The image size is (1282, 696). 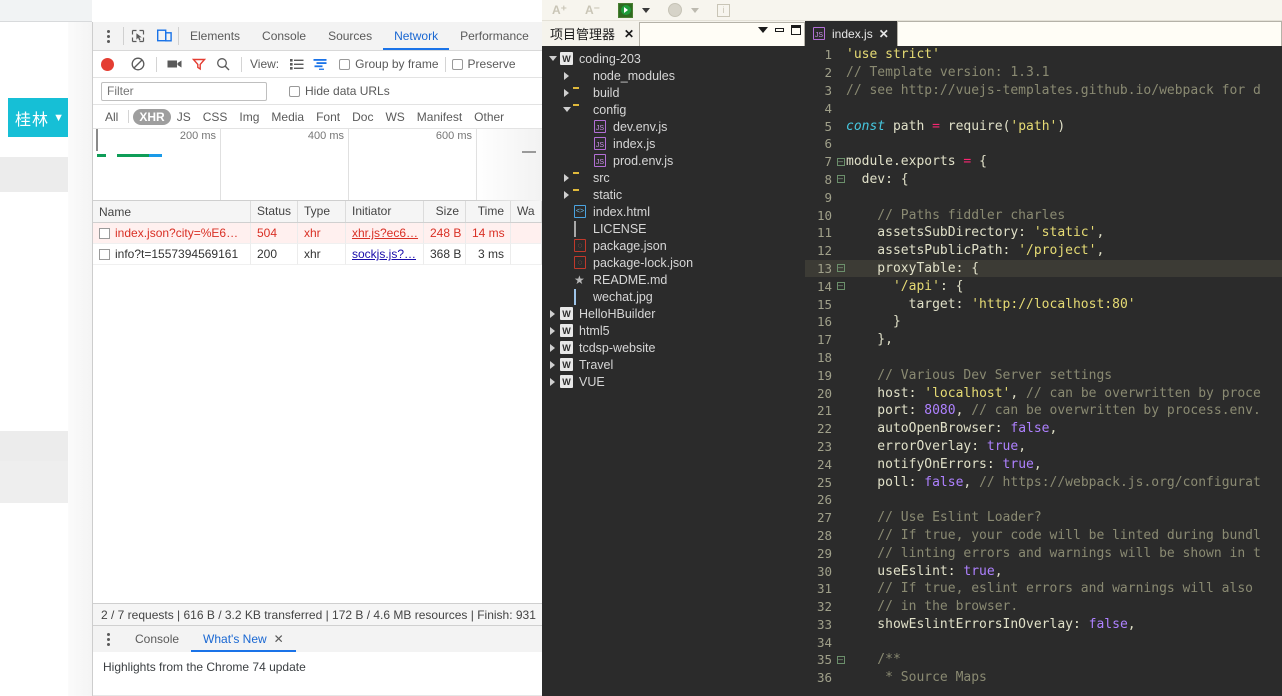 What do you see at coordinates (107, 64) in the screenshot?
I see `record-button-icon` at bounding box center [107, 64].